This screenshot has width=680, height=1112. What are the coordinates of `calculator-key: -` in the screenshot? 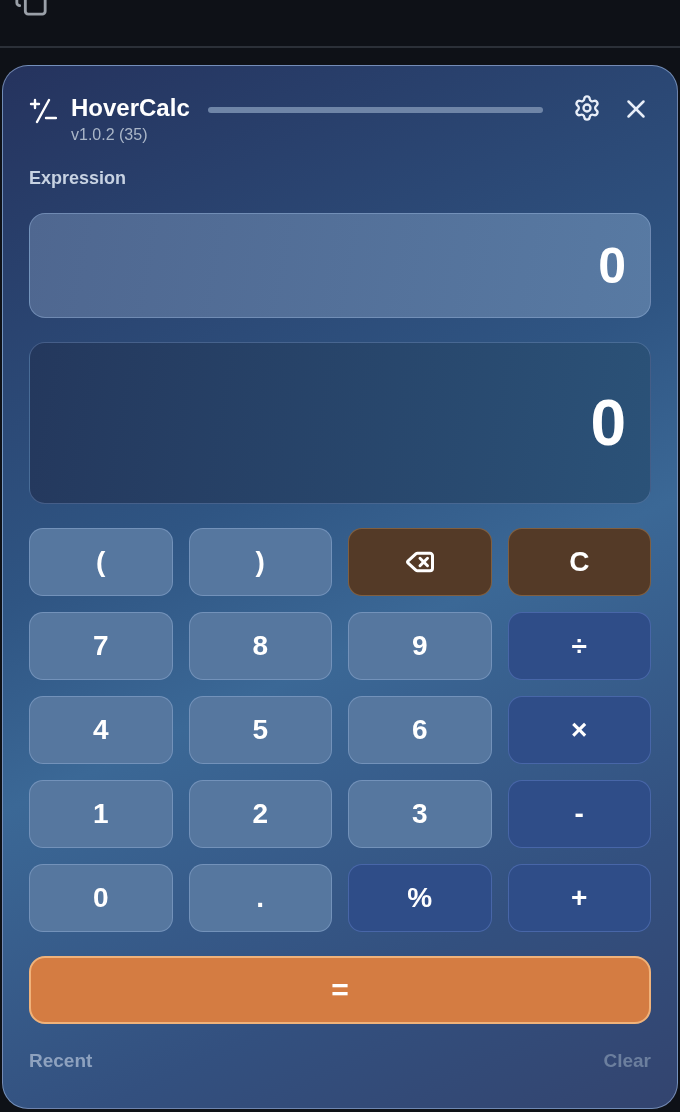 It's located at (579, 814).